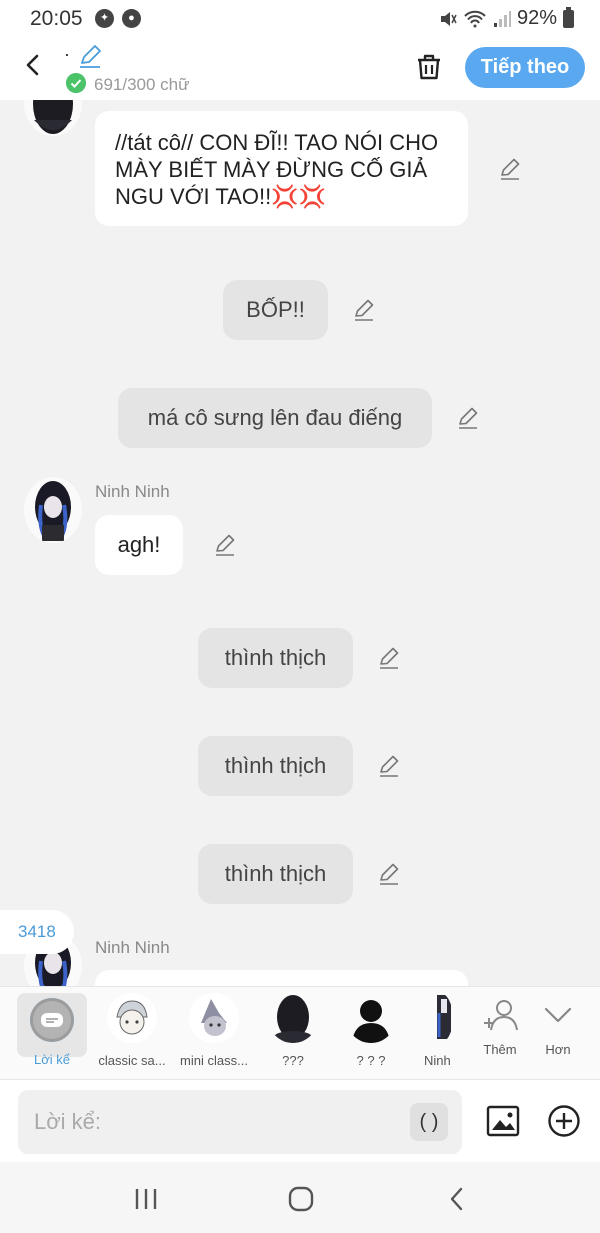 Image resolution: width=600 pixels, height=1233 pixels. I want to click on narration-bubble: má cô sưng lên đau điếng, so click(275, 418).